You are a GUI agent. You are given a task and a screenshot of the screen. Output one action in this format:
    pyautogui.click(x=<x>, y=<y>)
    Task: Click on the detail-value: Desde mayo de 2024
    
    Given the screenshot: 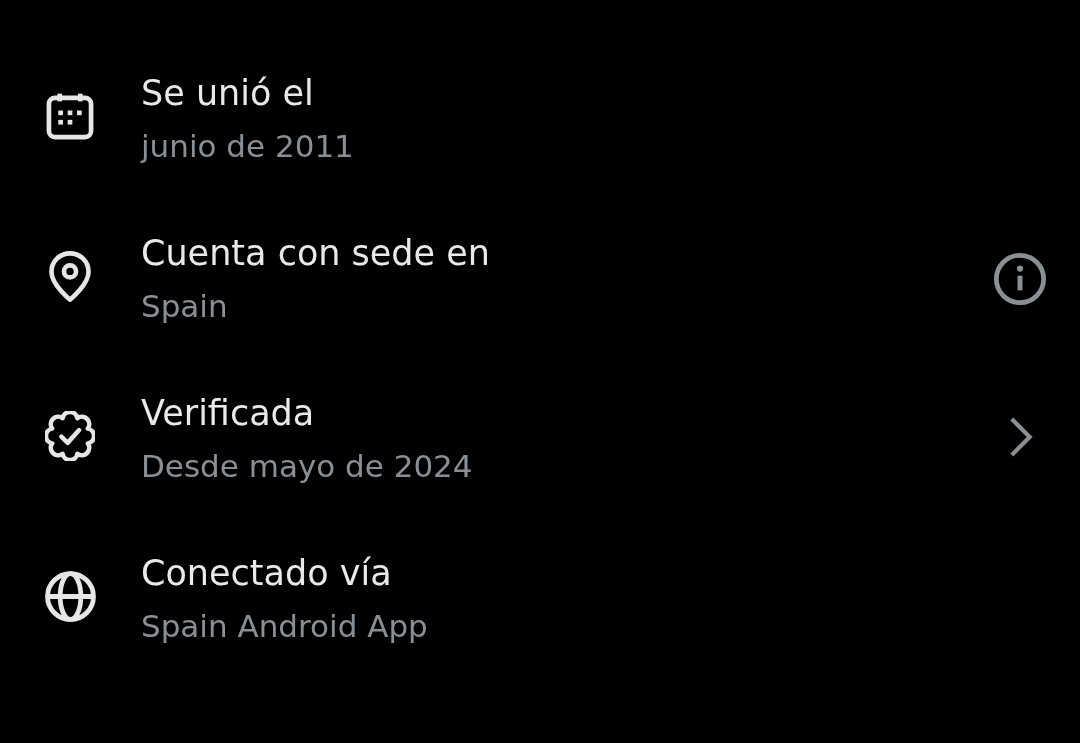 What is the action you would take?
    pyautogui.click(x=307, y=466)
    